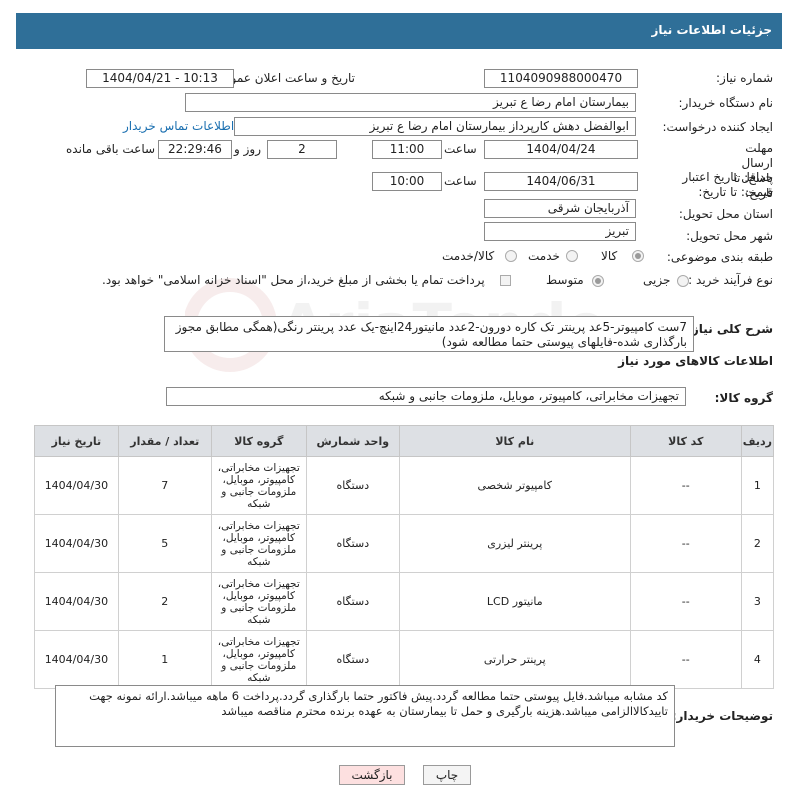  I want to click on announce-datetime-field: 1404/04/21 - 10:13, so click(160, 78).